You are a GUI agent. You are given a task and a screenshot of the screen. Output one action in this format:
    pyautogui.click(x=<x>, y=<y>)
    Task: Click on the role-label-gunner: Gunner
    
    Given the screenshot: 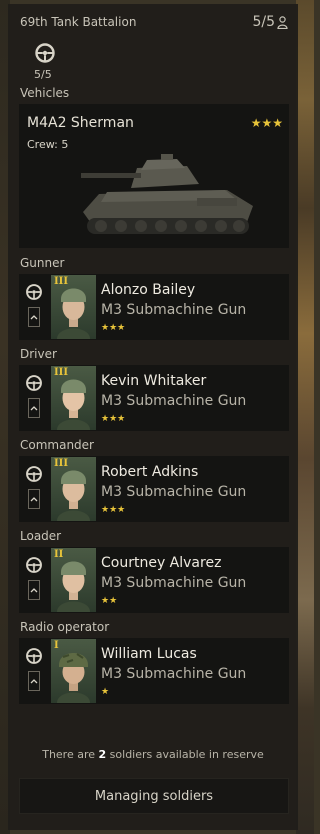 What is the action you would take?
    pyautogui.click(x=42, y=263)
    